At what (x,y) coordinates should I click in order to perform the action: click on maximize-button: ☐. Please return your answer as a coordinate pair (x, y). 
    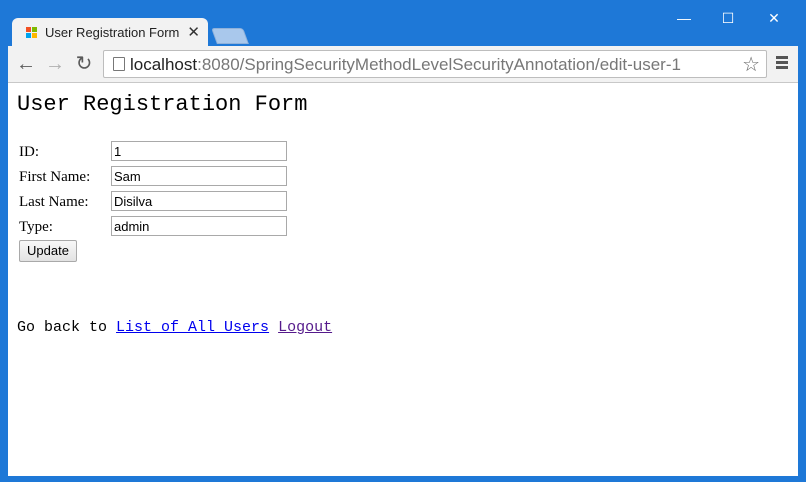
    Looking at the image, I should click on (728, 18).